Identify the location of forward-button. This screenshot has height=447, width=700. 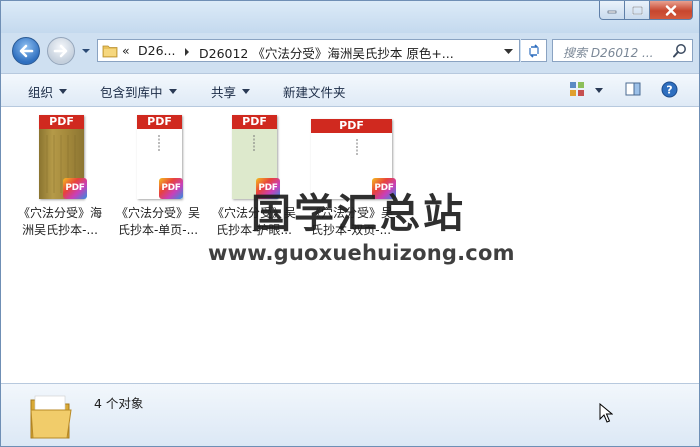
(61, 51).